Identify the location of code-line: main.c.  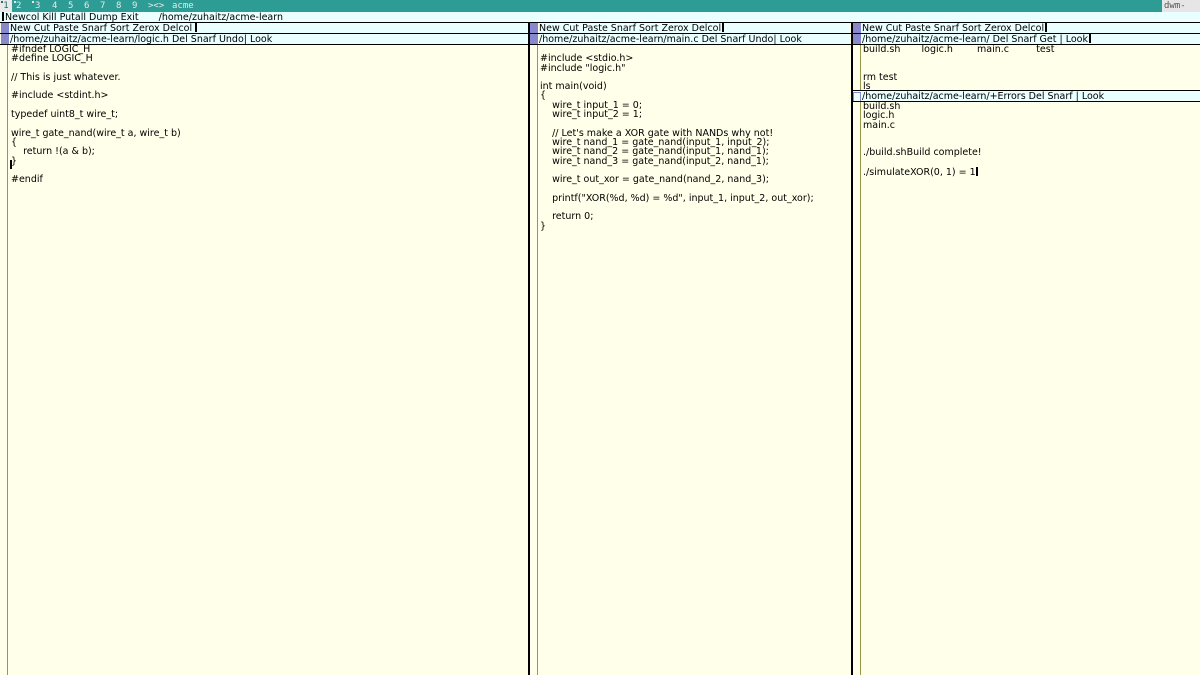
(1030, 125).